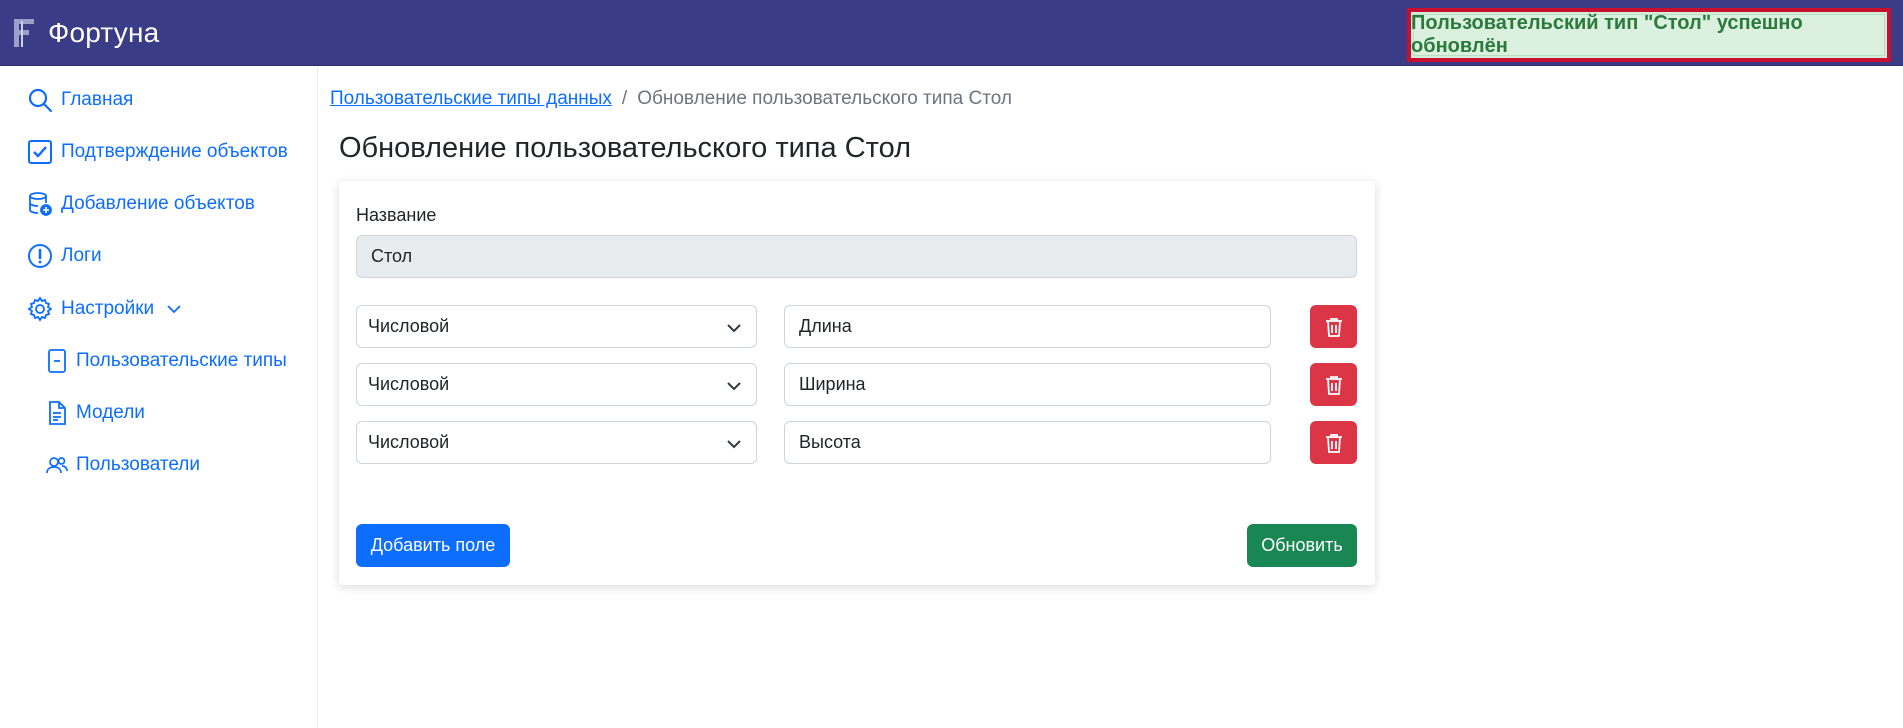 This screenshot has height=728, width=1903. I want to click on brand: Фортуна, so click(86, 33).